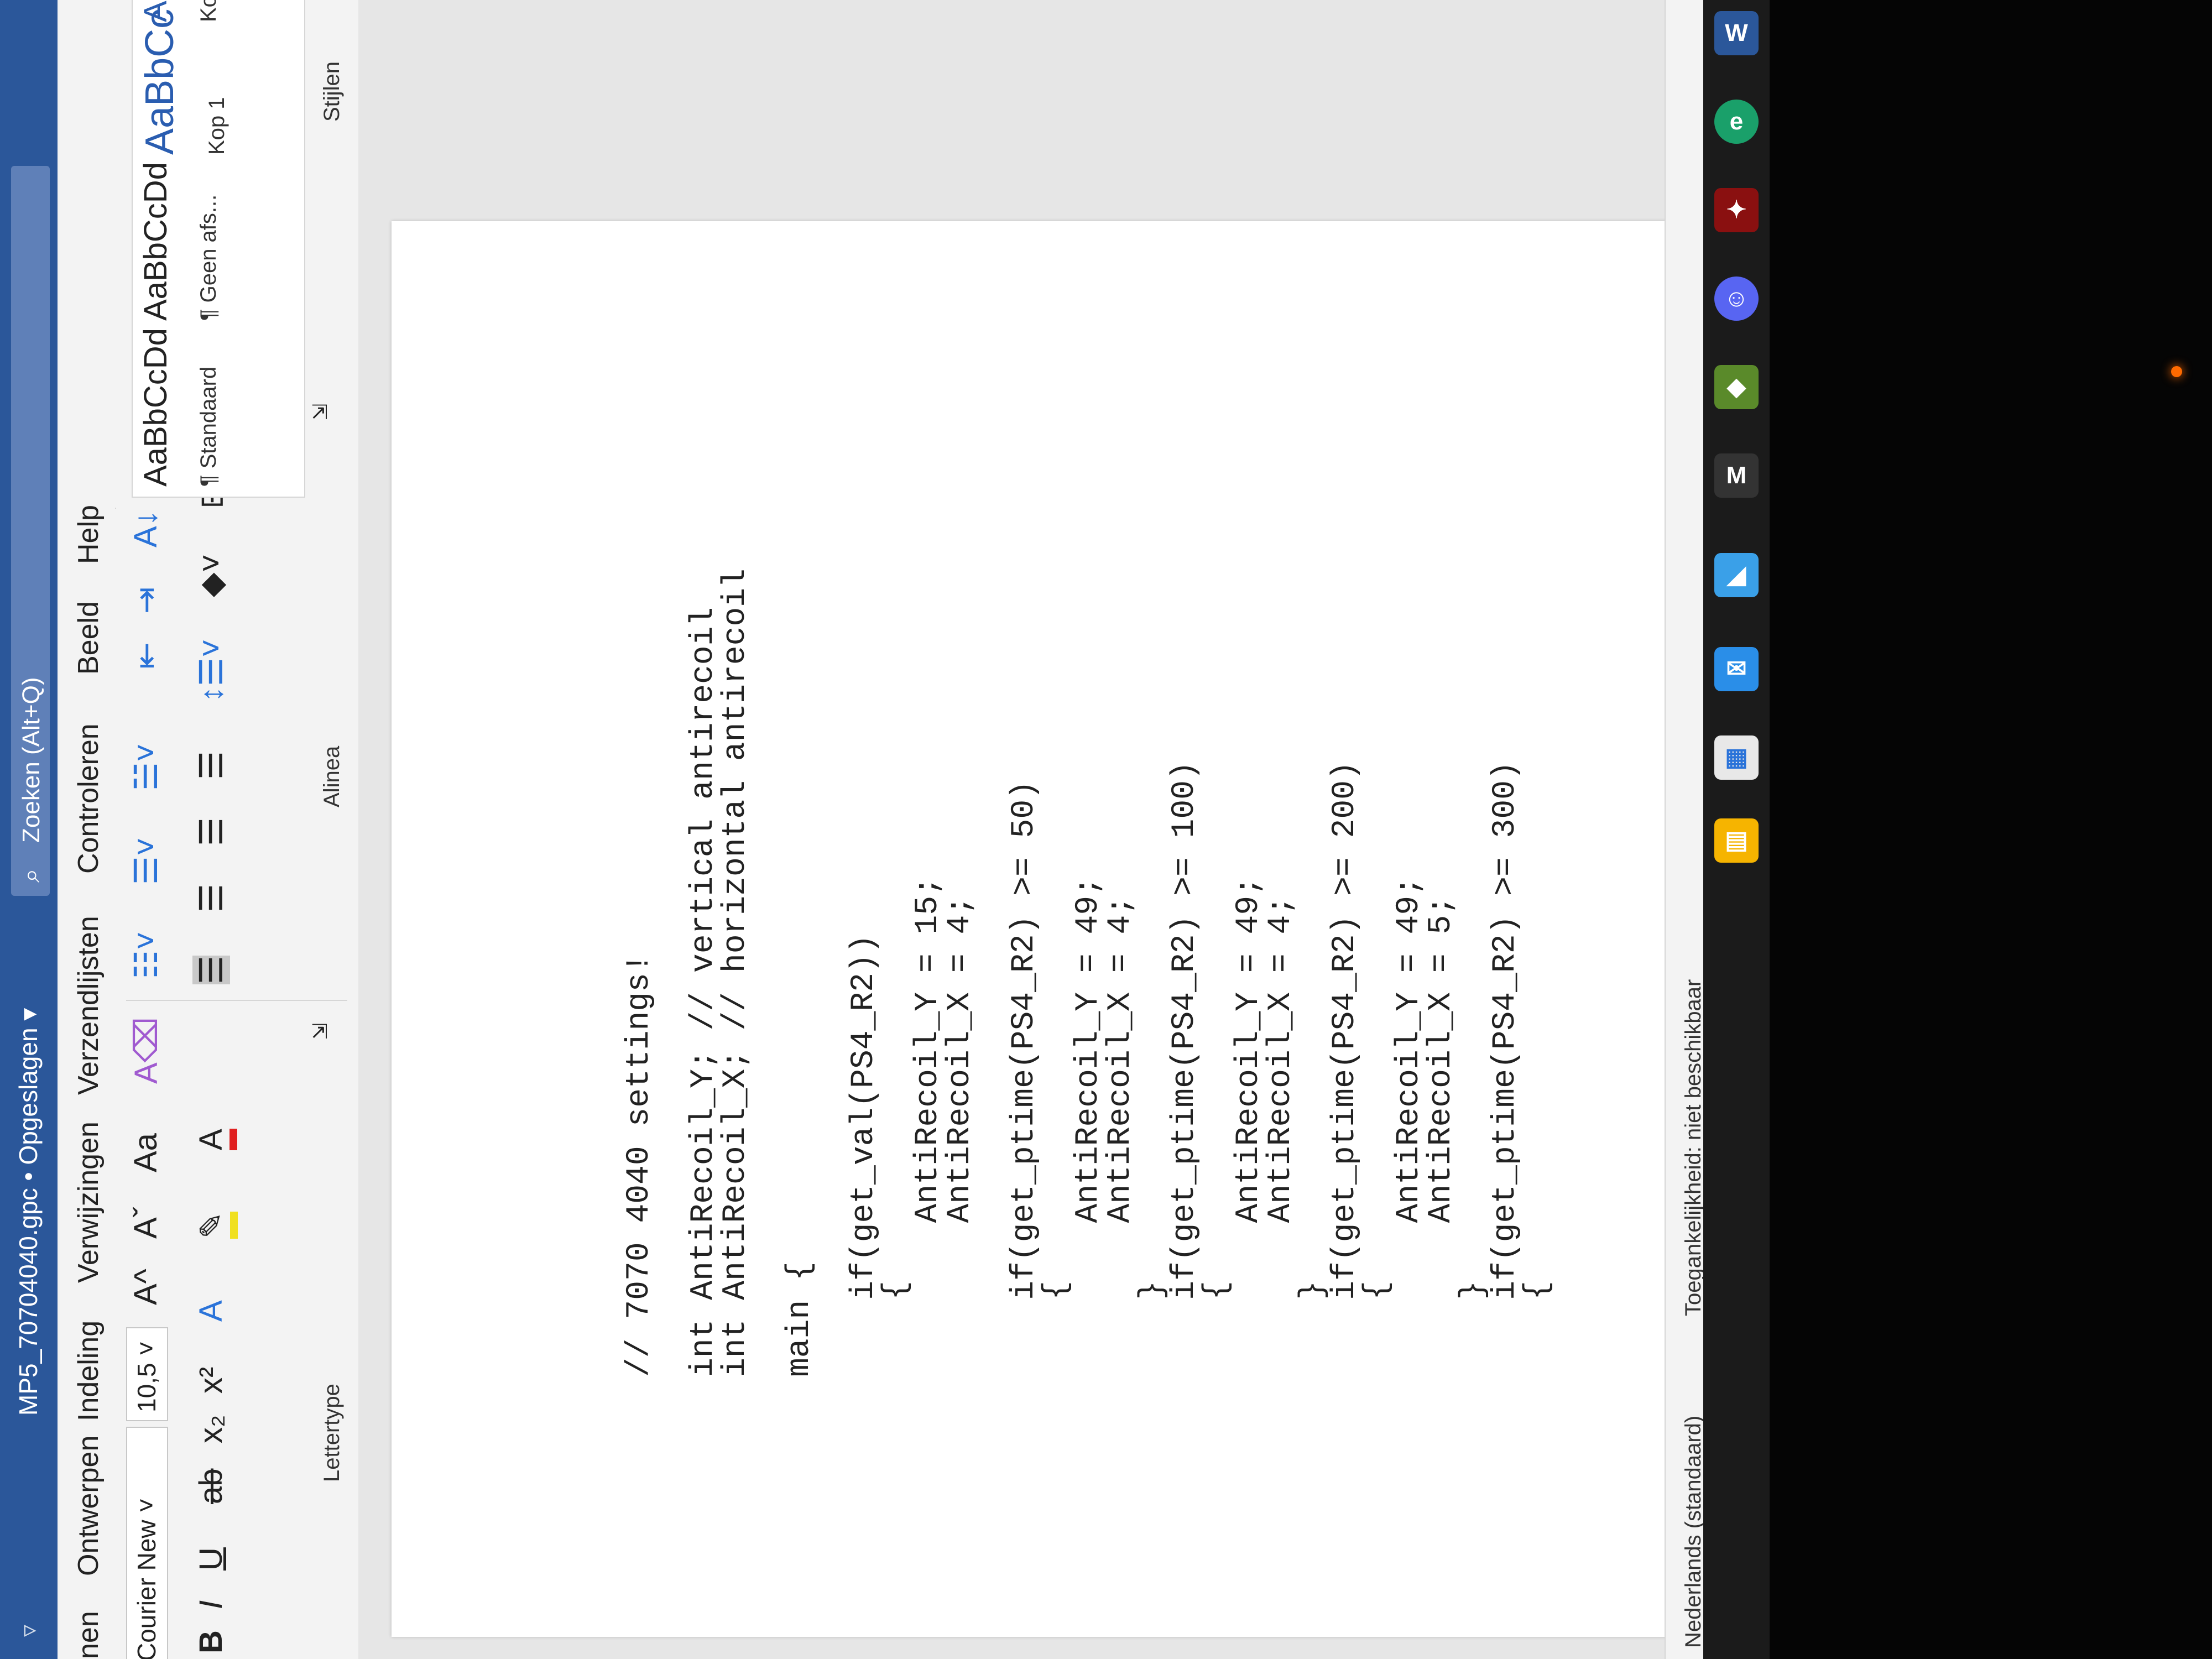 Image resolution: width=2212 pixels, height=1659 pixels. Describe the element at coordinates (1694, 1532) in the screenshot. I see `language-status: Nederlands (standaard)` at that location.